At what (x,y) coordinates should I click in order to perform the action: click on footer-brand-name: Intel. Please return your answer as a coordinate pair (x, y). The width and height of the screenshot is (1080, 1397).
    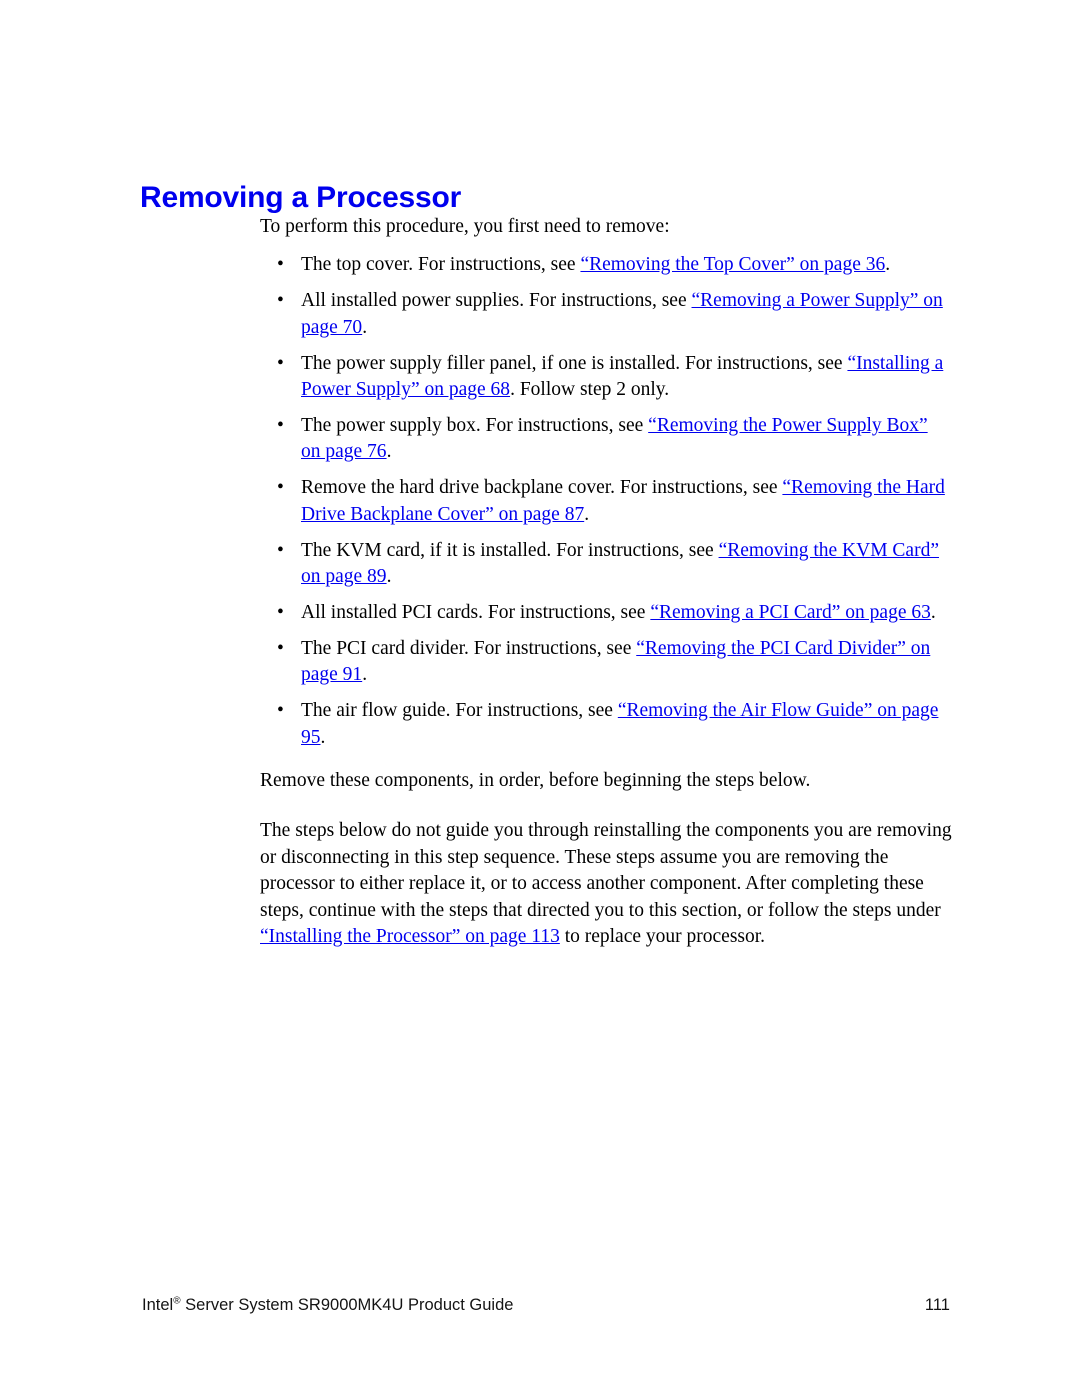
    Looking at the image, I should click on (158, 1305).